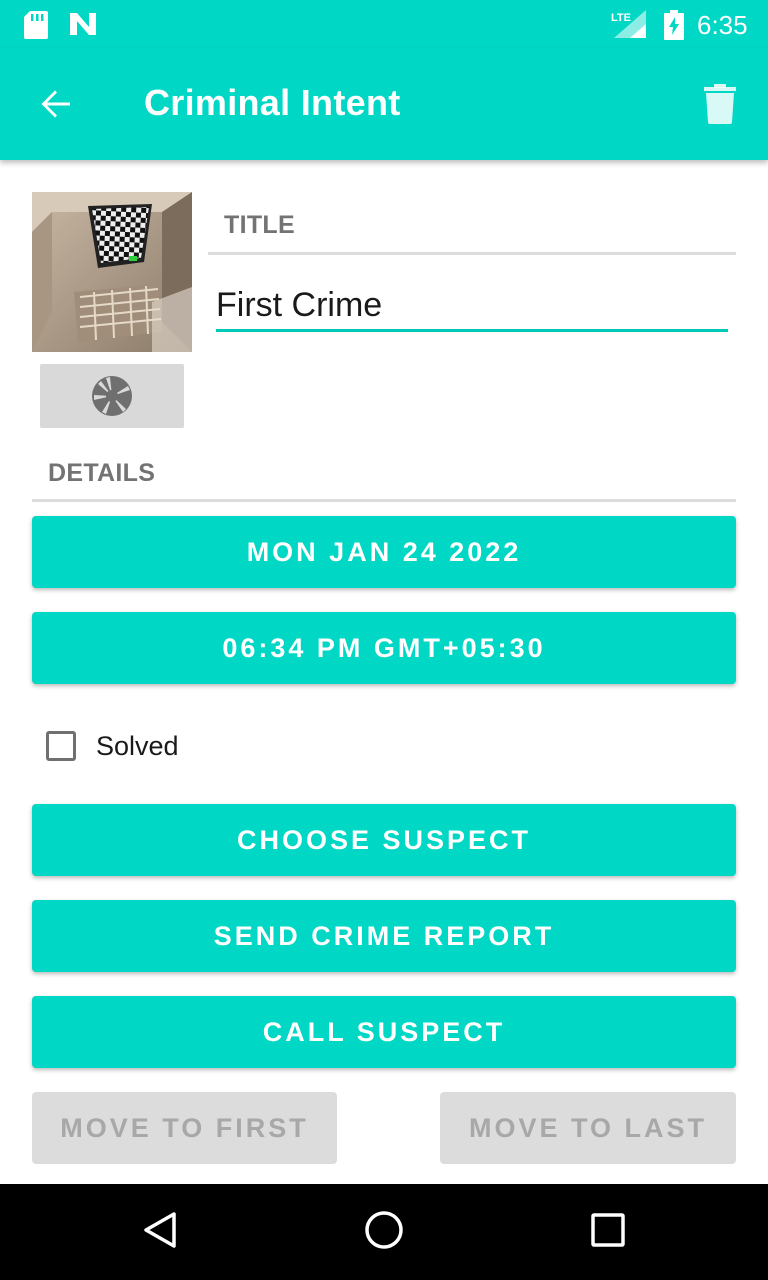 The height and width of the screenshot is (1280, 768). I want to click on move-to-first-button: MOVE TO FIRST, so click(184, 1128).